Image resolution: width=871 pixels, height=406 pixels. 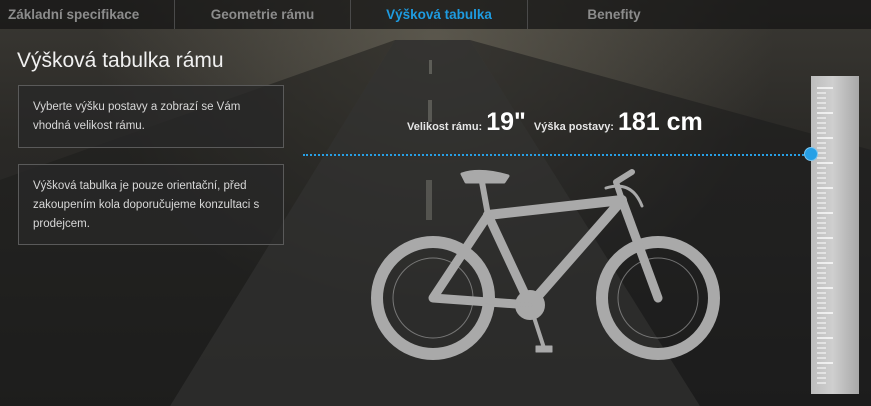 What do you see at coordinates (445, 127) in the screenshot?
I see `frame-size-label: Velikost rámu:` at bounding box center [445, 127].